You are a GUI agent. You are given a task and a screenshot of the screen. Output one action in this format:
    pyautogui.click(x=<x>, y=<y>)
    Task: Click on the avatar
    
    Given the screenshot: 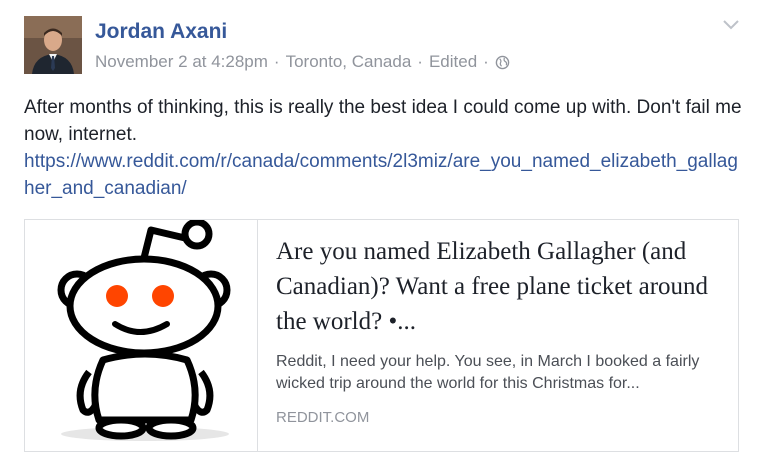 What is the action you would take?
    pyautogui.click(x=53, y=45)
    